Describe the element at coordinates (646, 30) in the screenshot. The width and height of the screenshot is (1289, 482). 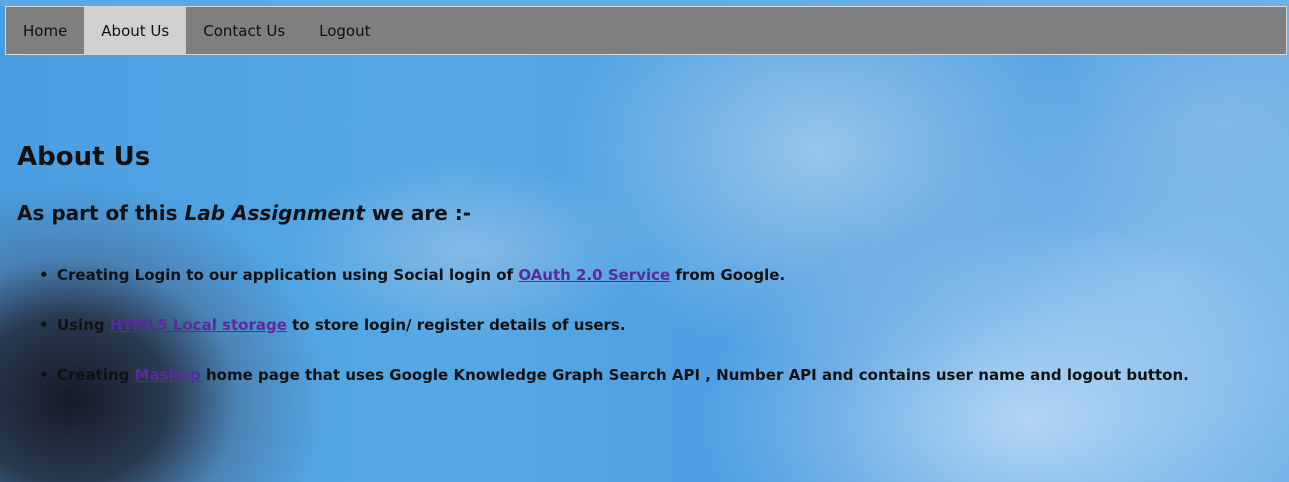
I see `navbar: Home About Us Contact Us Logout` at that location.